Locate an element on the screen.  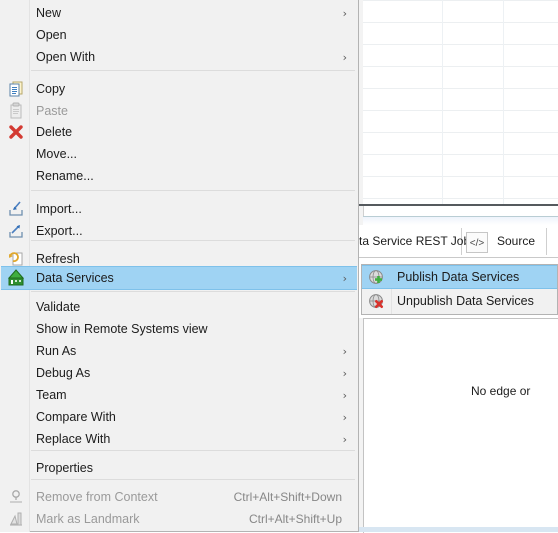
menu-item-label: Run As is located at coordinates (56, 351).